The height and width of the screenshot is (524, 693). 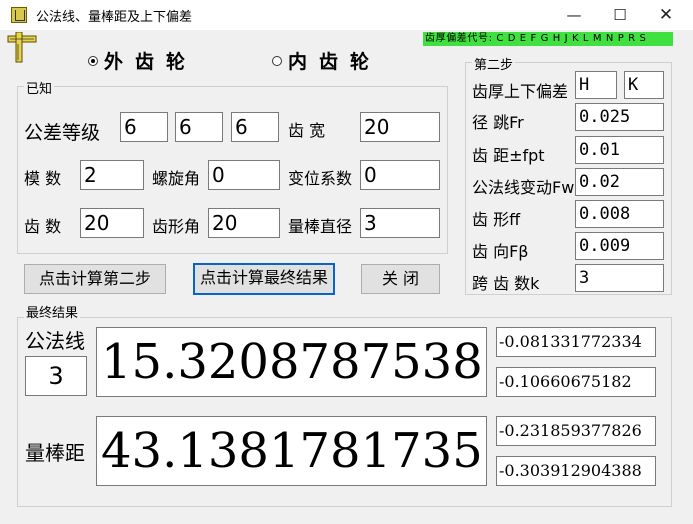 I want to click on close-window-button: ✕, so click(x=666, y=15).